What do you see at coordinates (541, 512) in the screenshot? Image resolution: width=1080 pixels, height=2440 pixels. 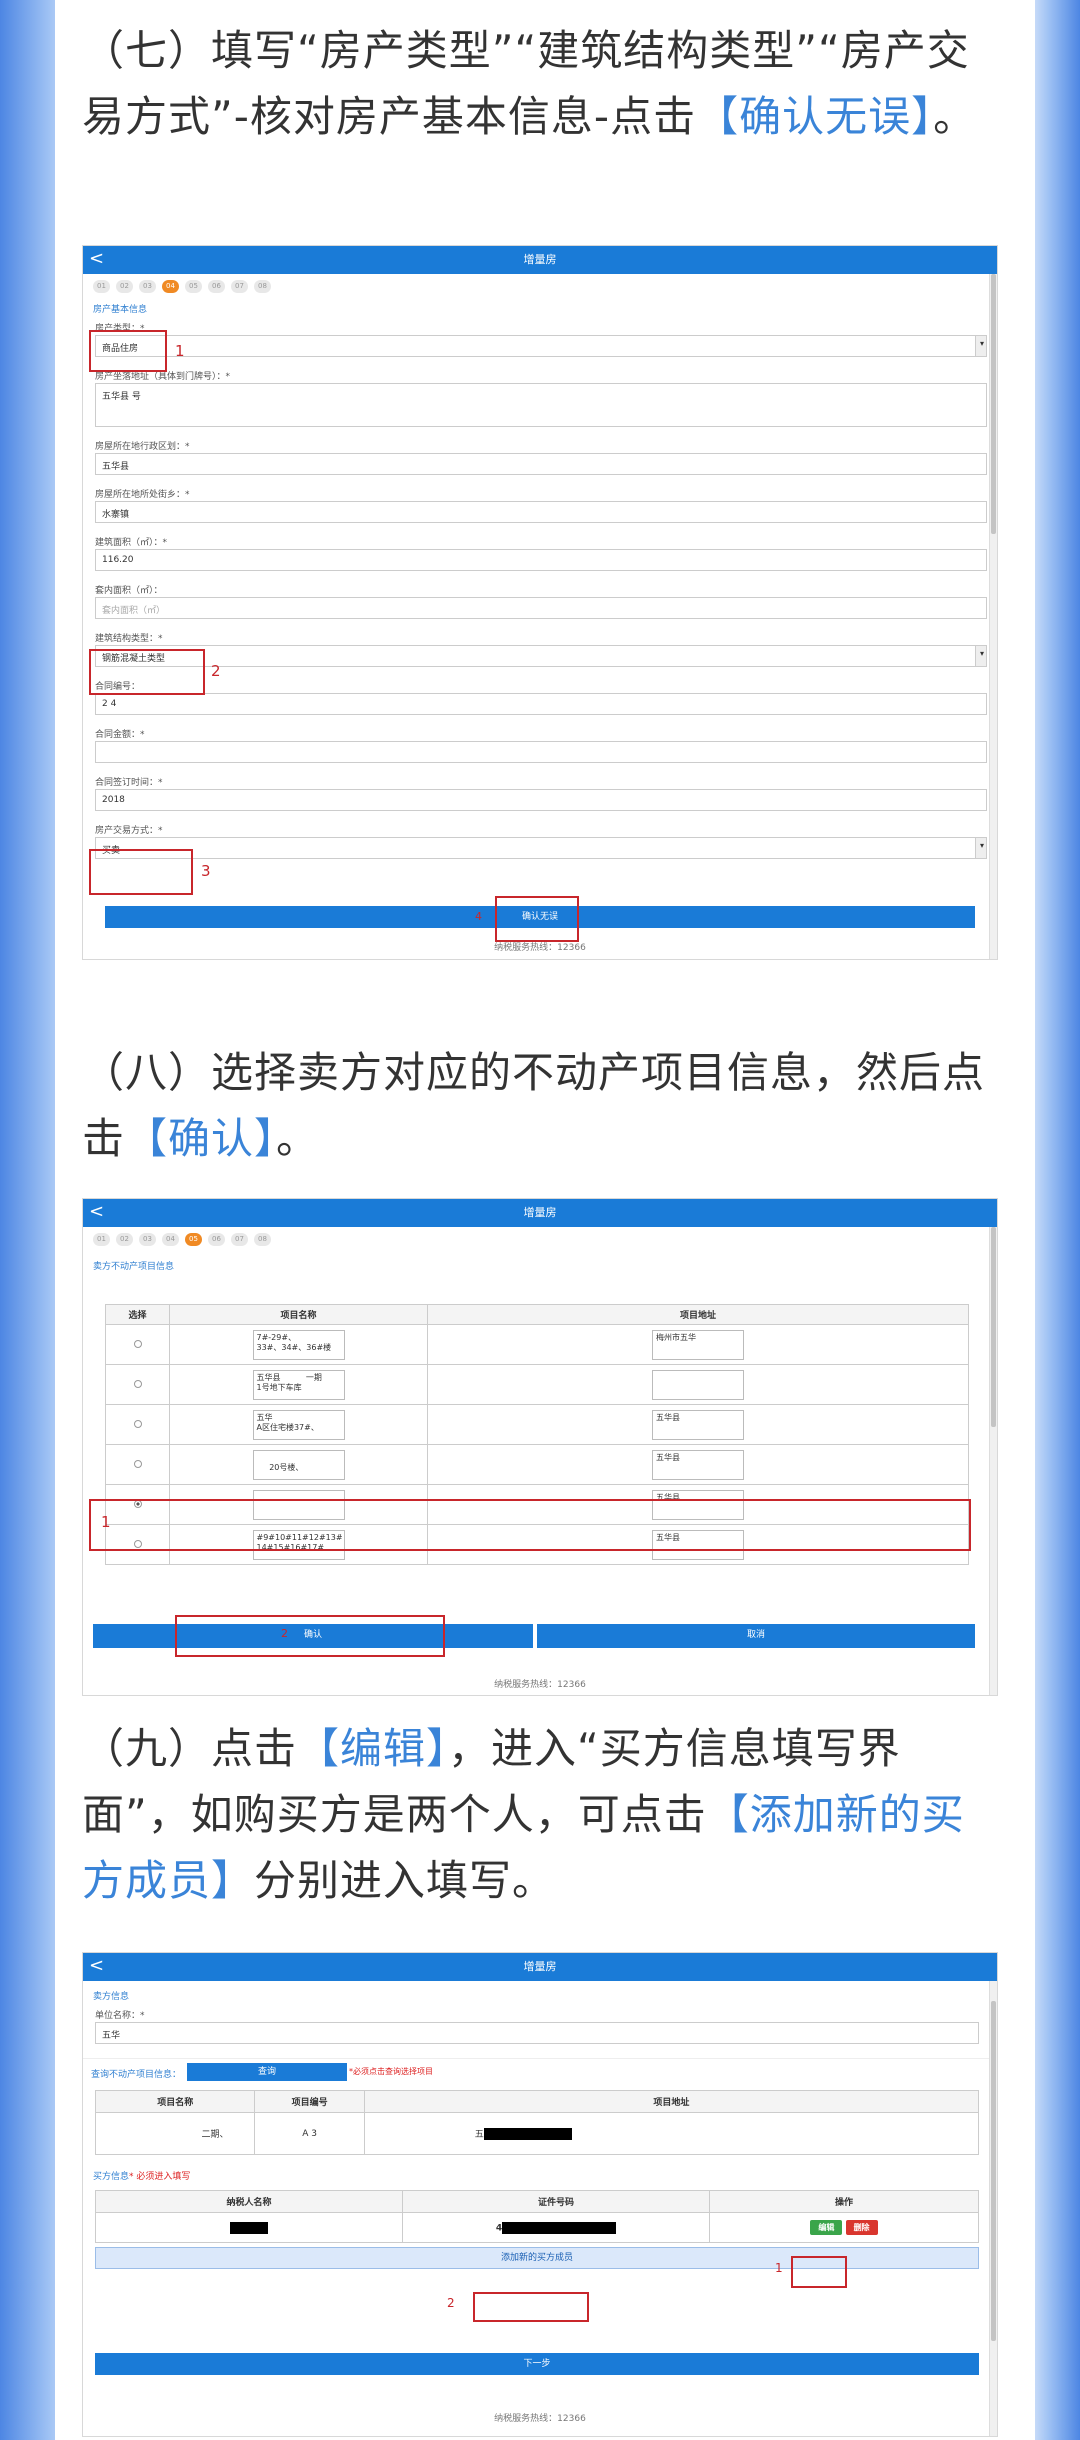 I see `form-input: 水寨镇` at bounding box center [541, 512].